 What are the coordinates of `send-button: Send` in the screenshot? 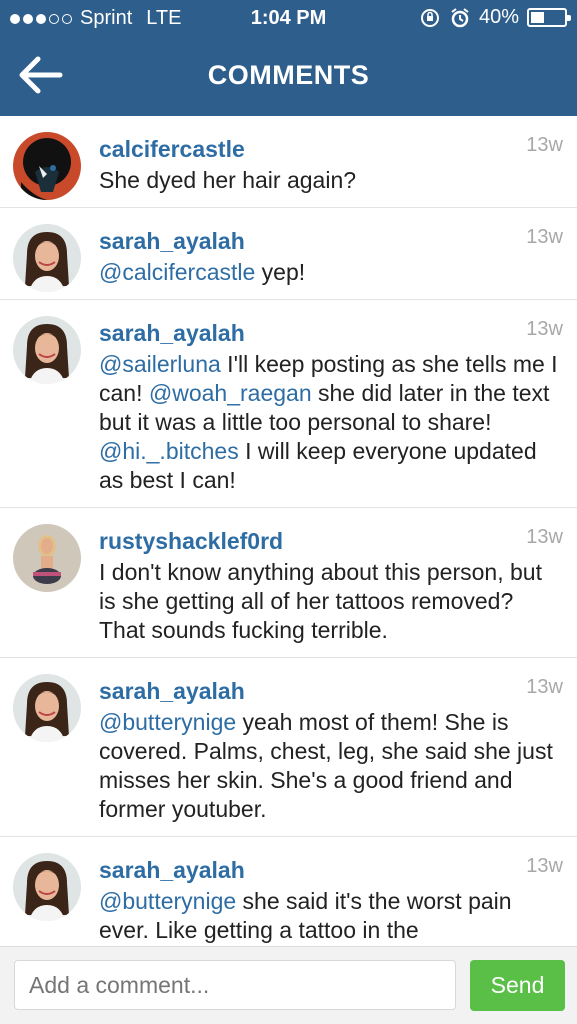 It's located at (517, 985).